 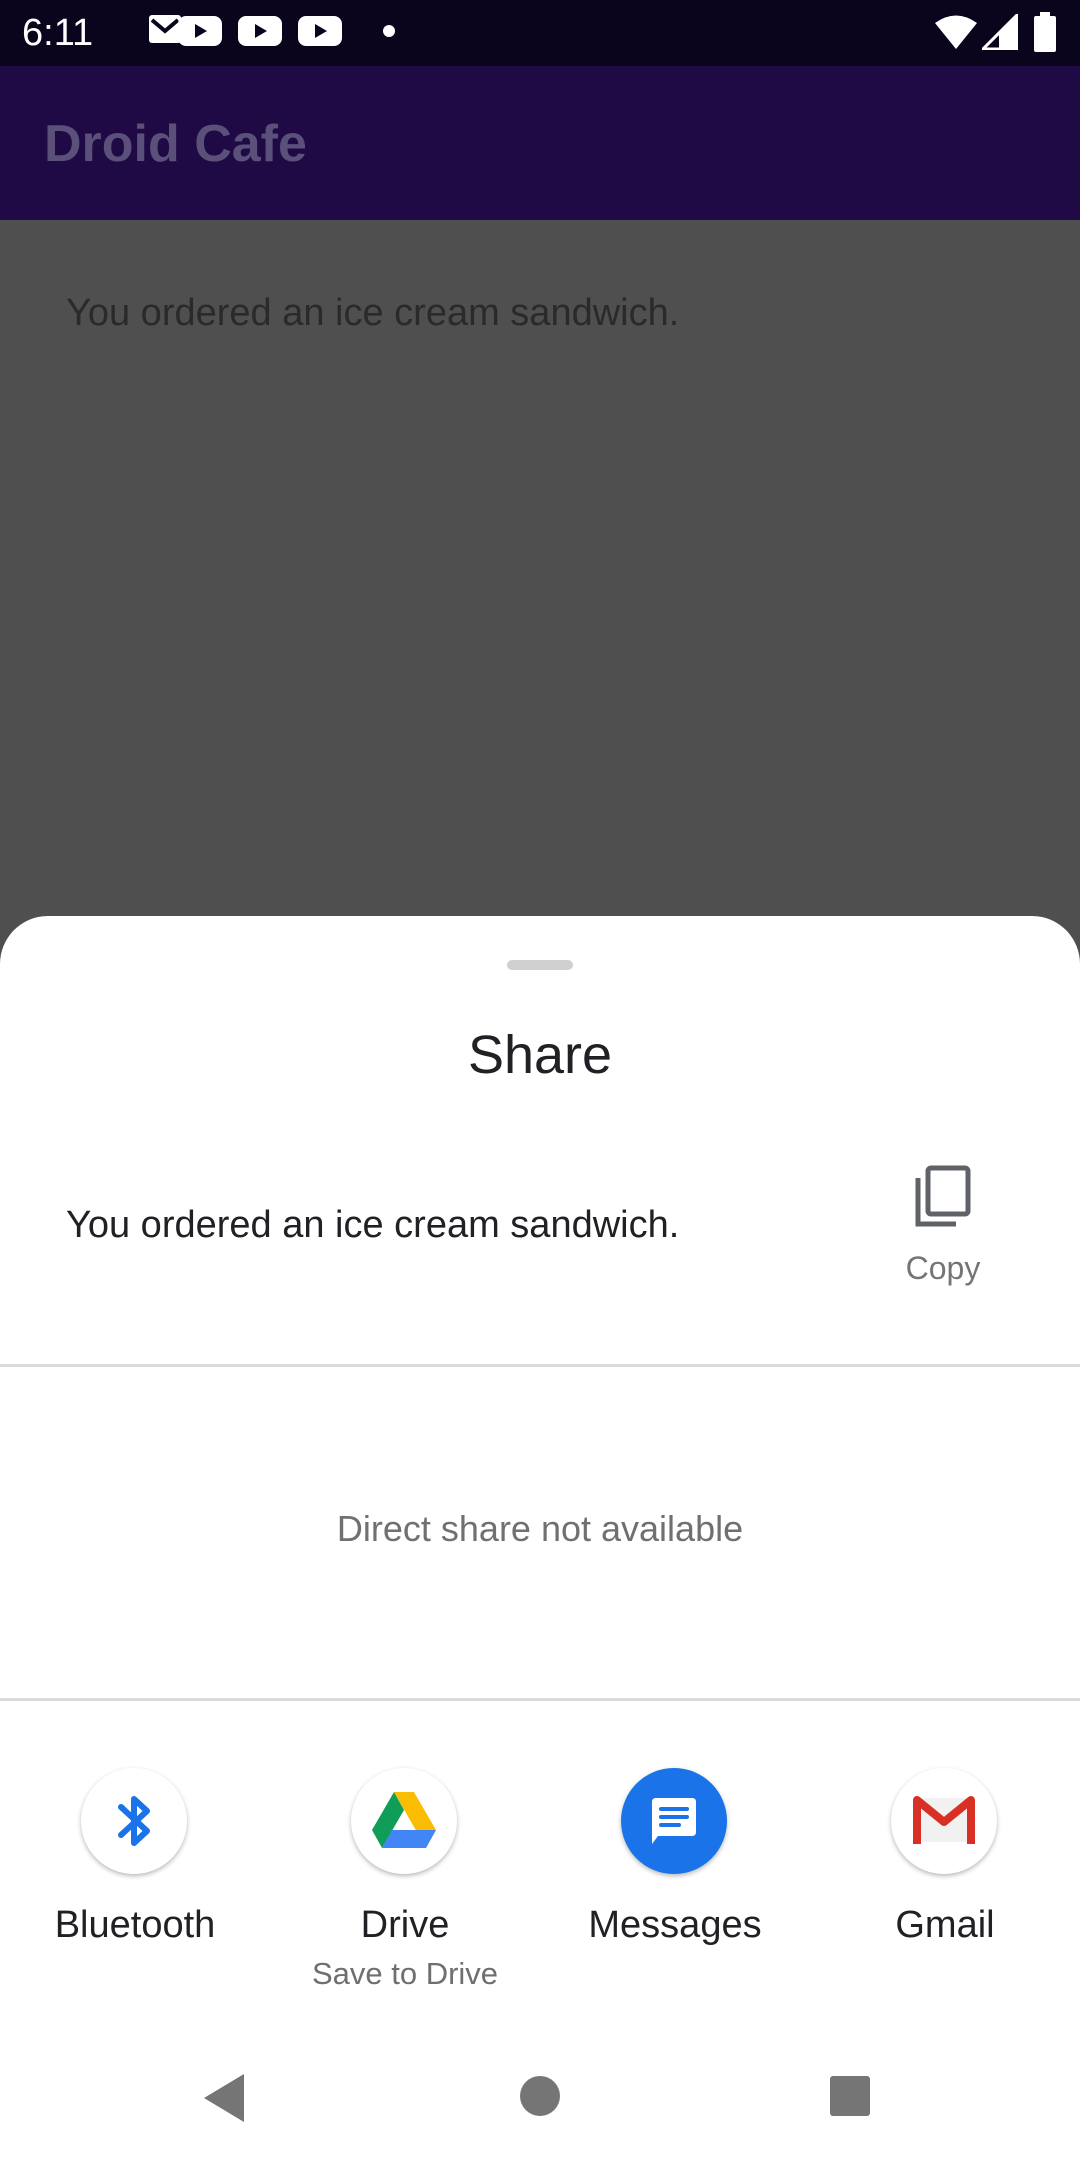 I want to click on home-icon, so click(x=540, y=2098).